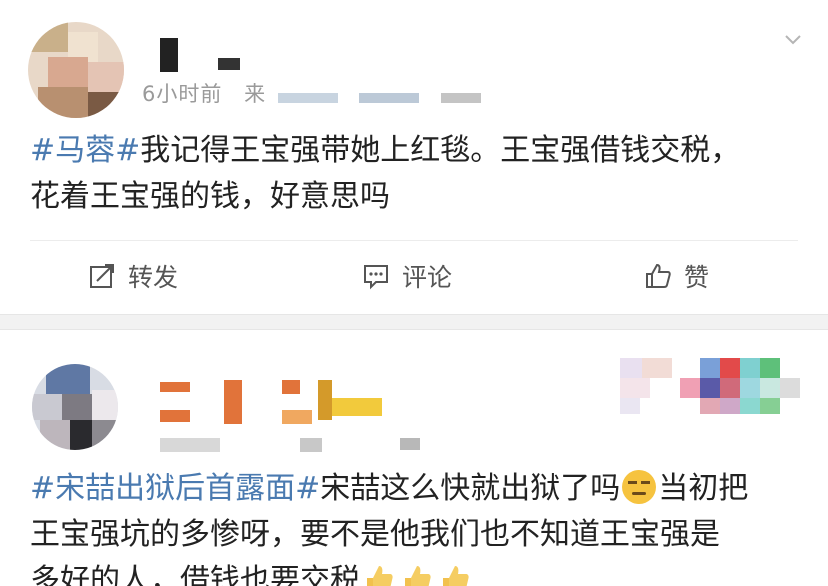  What do you see at coordinates (195, 574) in the screenshot?
I see `post-text-line3: 多好的人，借钱也要交税` at bounding box center [195, 574].